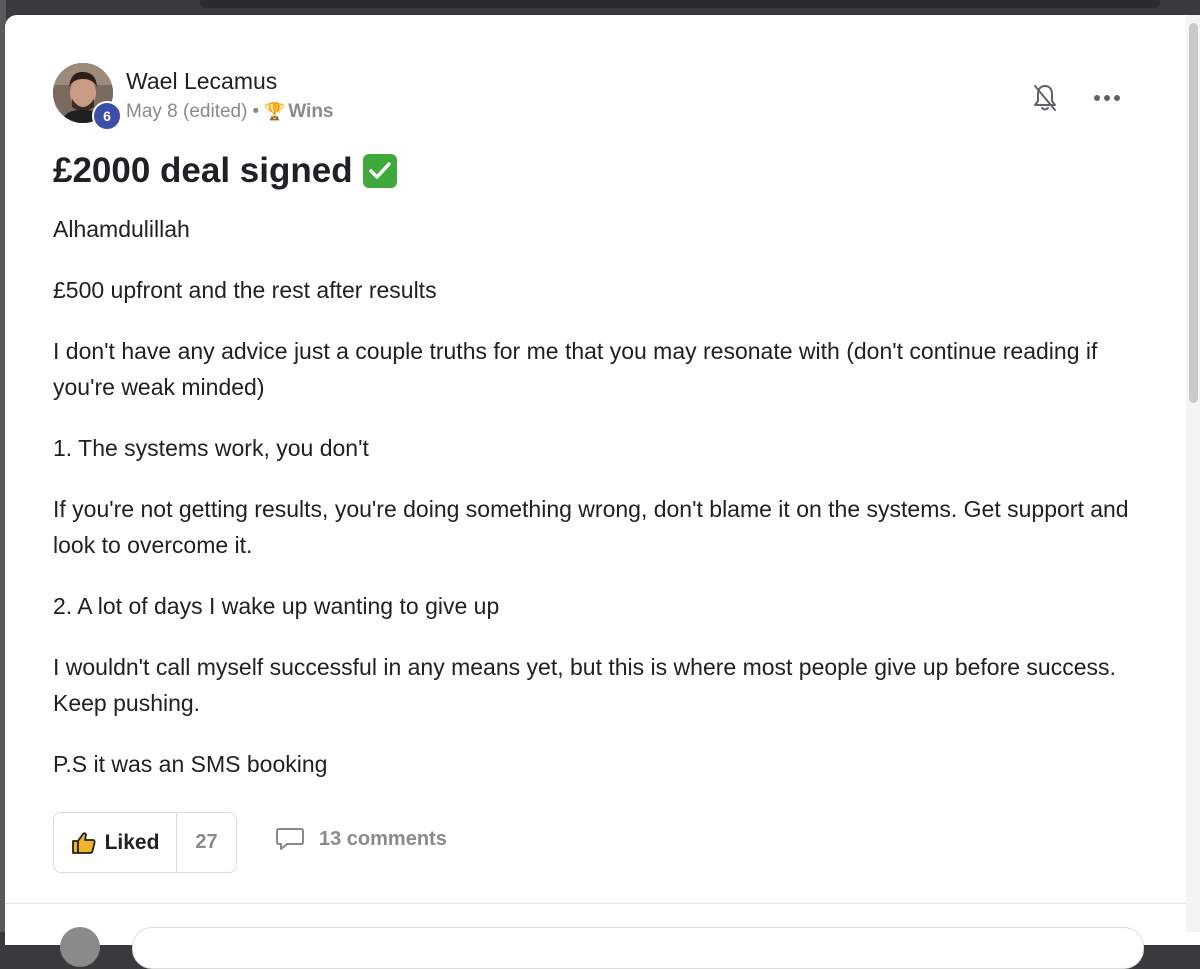 Image resolution: width=1200 pixels, height=969 pixels. Describe the element at coordinates (1193, 473) in the screenshot. I see `scrollbar` at that location.